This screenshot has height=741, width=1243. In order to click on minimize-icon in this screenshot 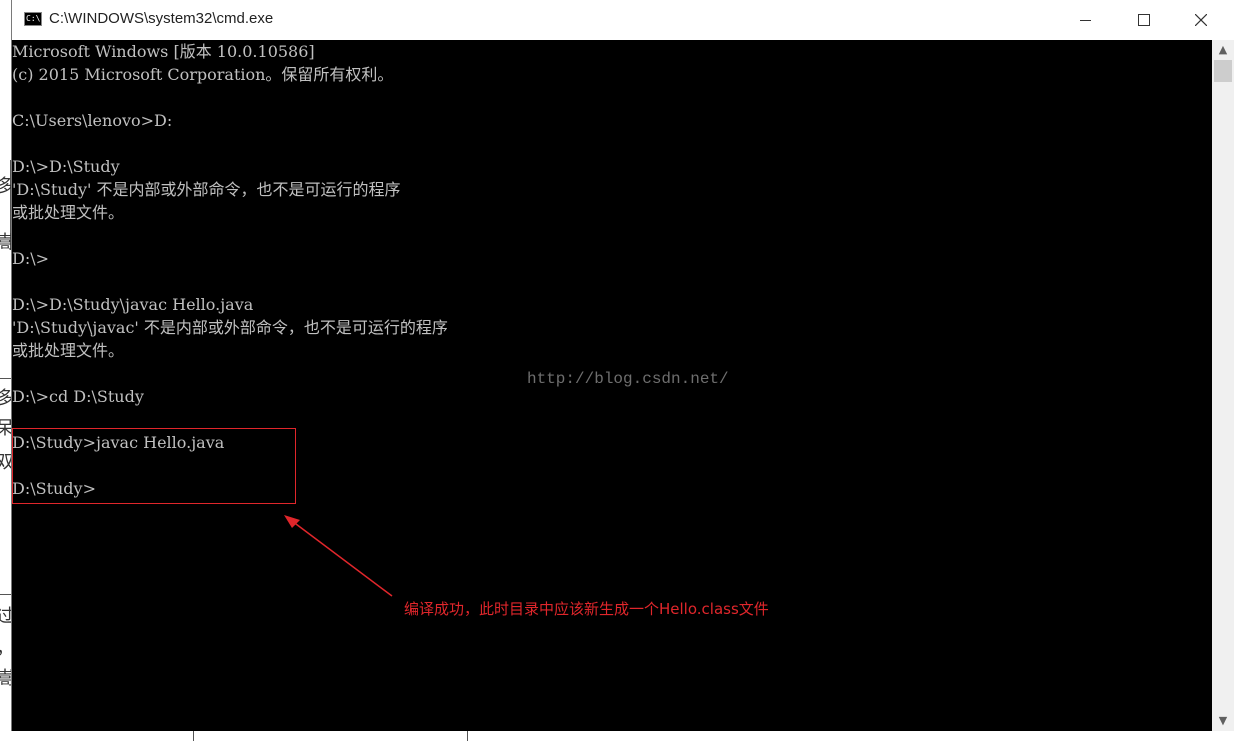, I will do `click(1085, 20)`.